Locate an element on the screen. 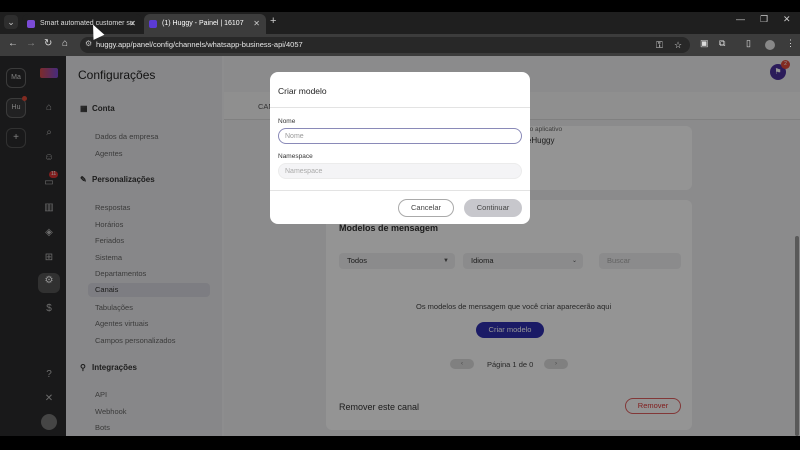  browser-menu-icon: ⋮ is located at coordinates (790, 43).